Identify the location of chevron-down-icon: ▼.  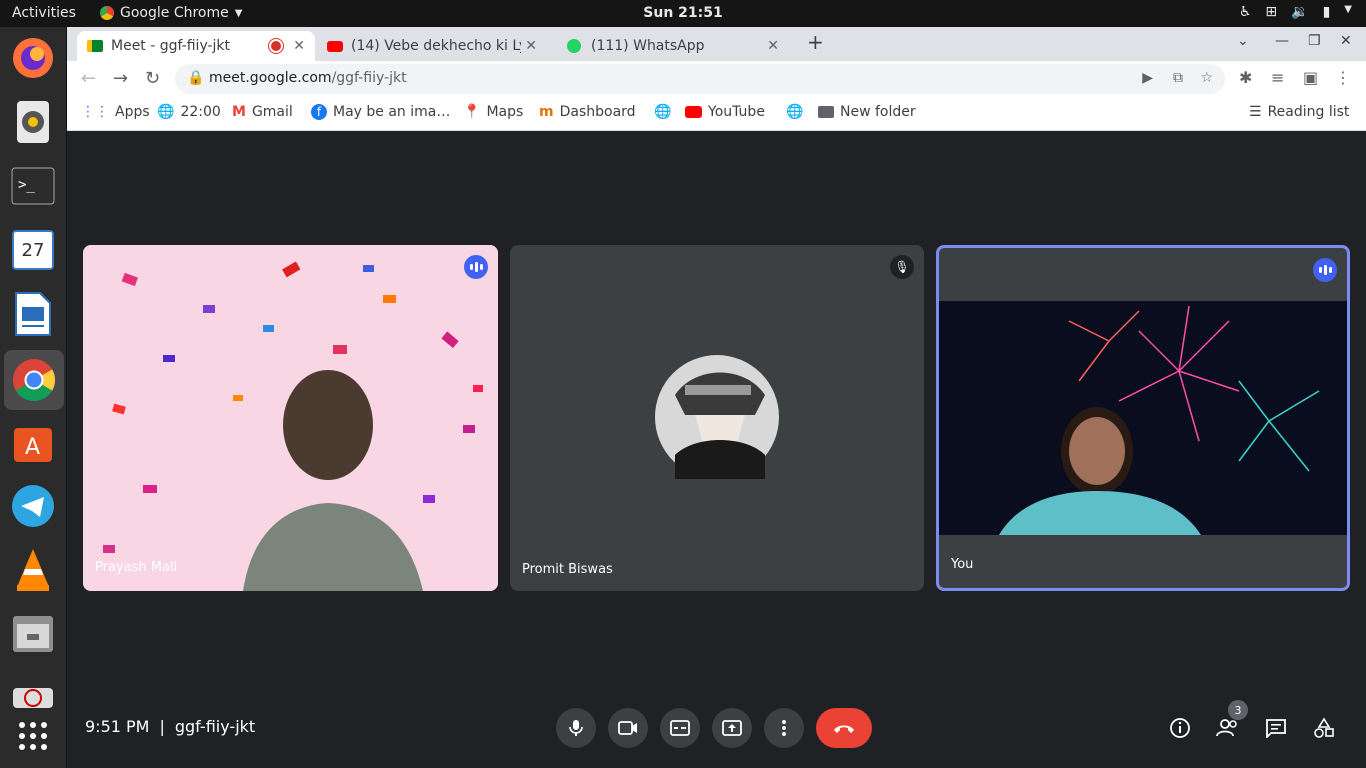
(1348, 12).